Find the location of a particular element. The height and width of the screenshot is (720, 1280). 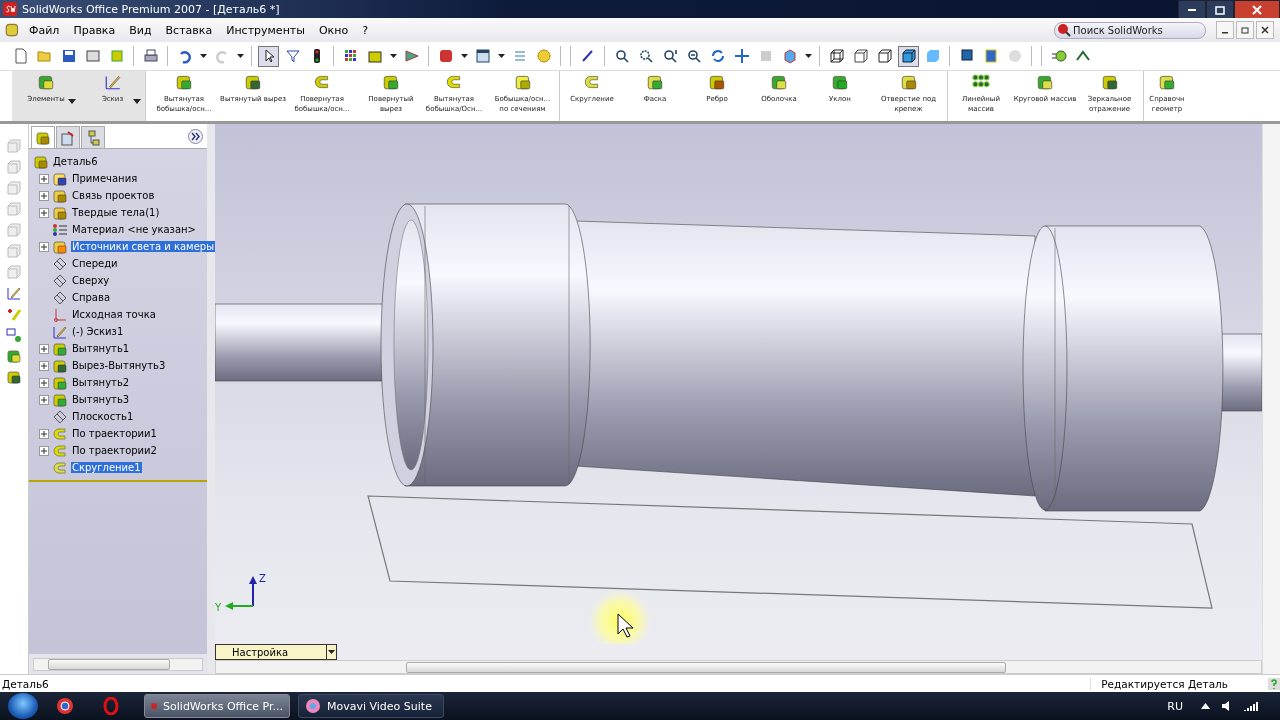

tree-item: По траектории2 is located at coordinates (114, 450).